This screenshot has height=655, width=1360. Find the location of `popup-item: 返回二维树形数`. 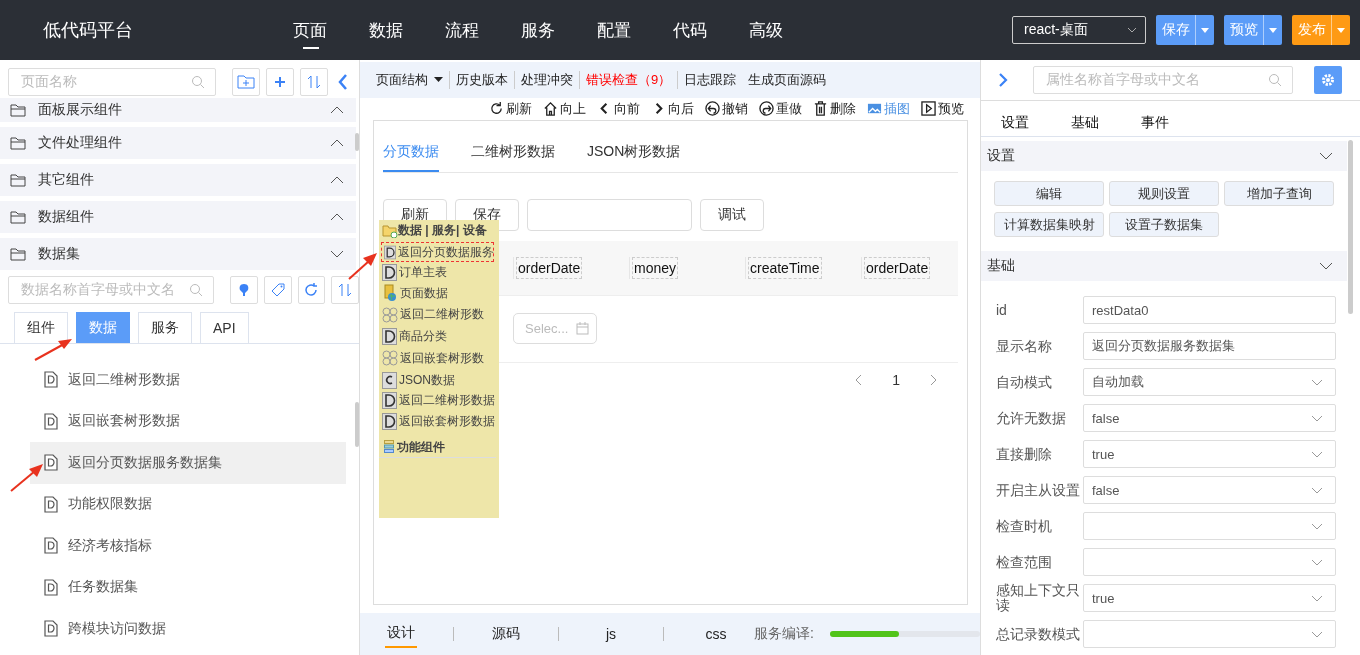

popup-item: 返回二维树形数 is located at coordinates (437, 315).